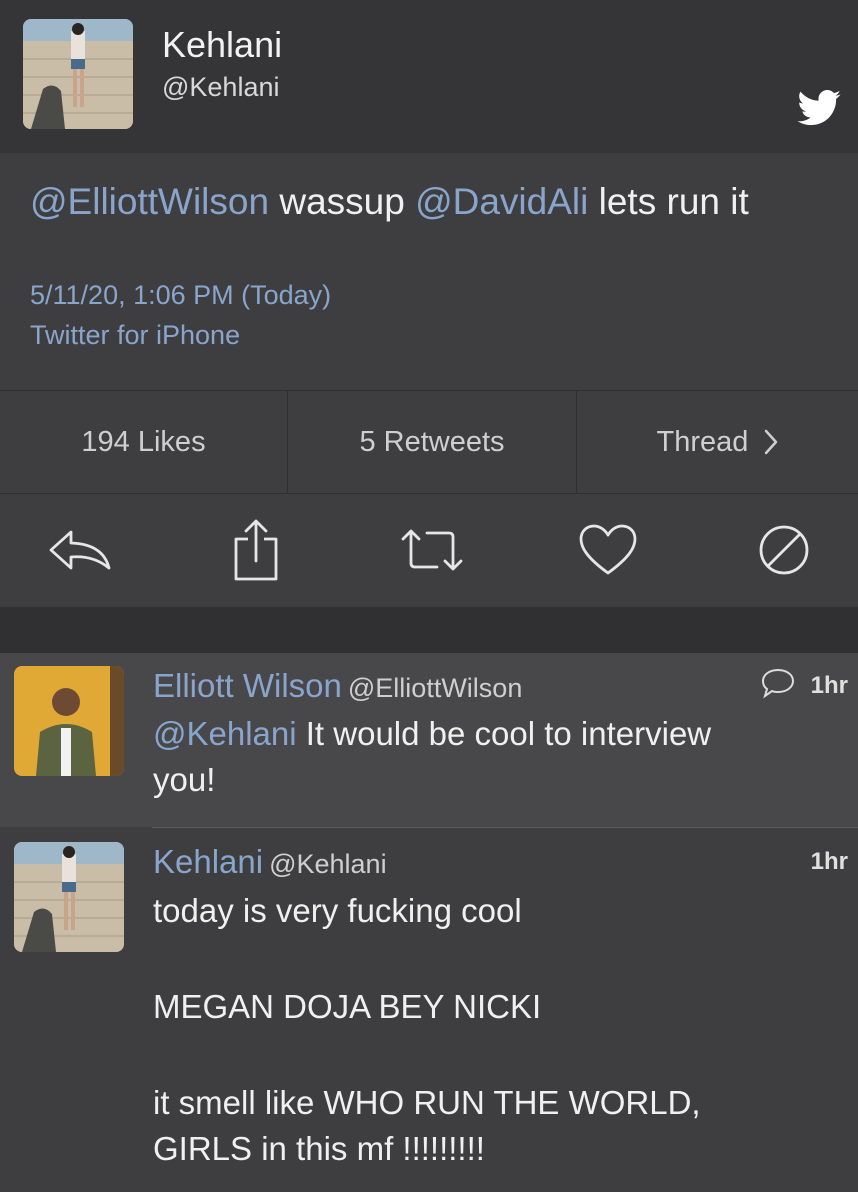 This screenshot has width=858, height=1192. I want to click on author-name: Elliott Wilson, so click(247, 685).